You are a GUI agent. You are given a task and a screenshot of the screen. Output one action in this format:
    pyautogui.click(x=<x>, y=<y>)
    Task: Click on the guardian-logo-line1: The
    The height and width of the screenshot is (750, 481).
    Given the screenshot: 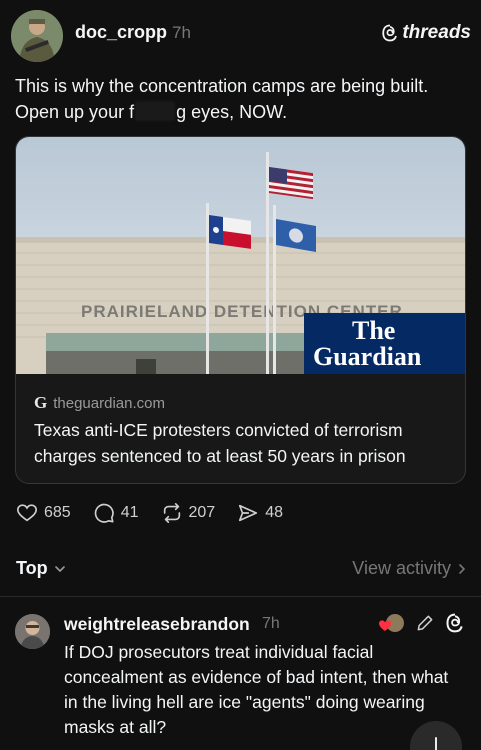 What is the action you would take?
    pyautogui.click(x=373, y=330)
    